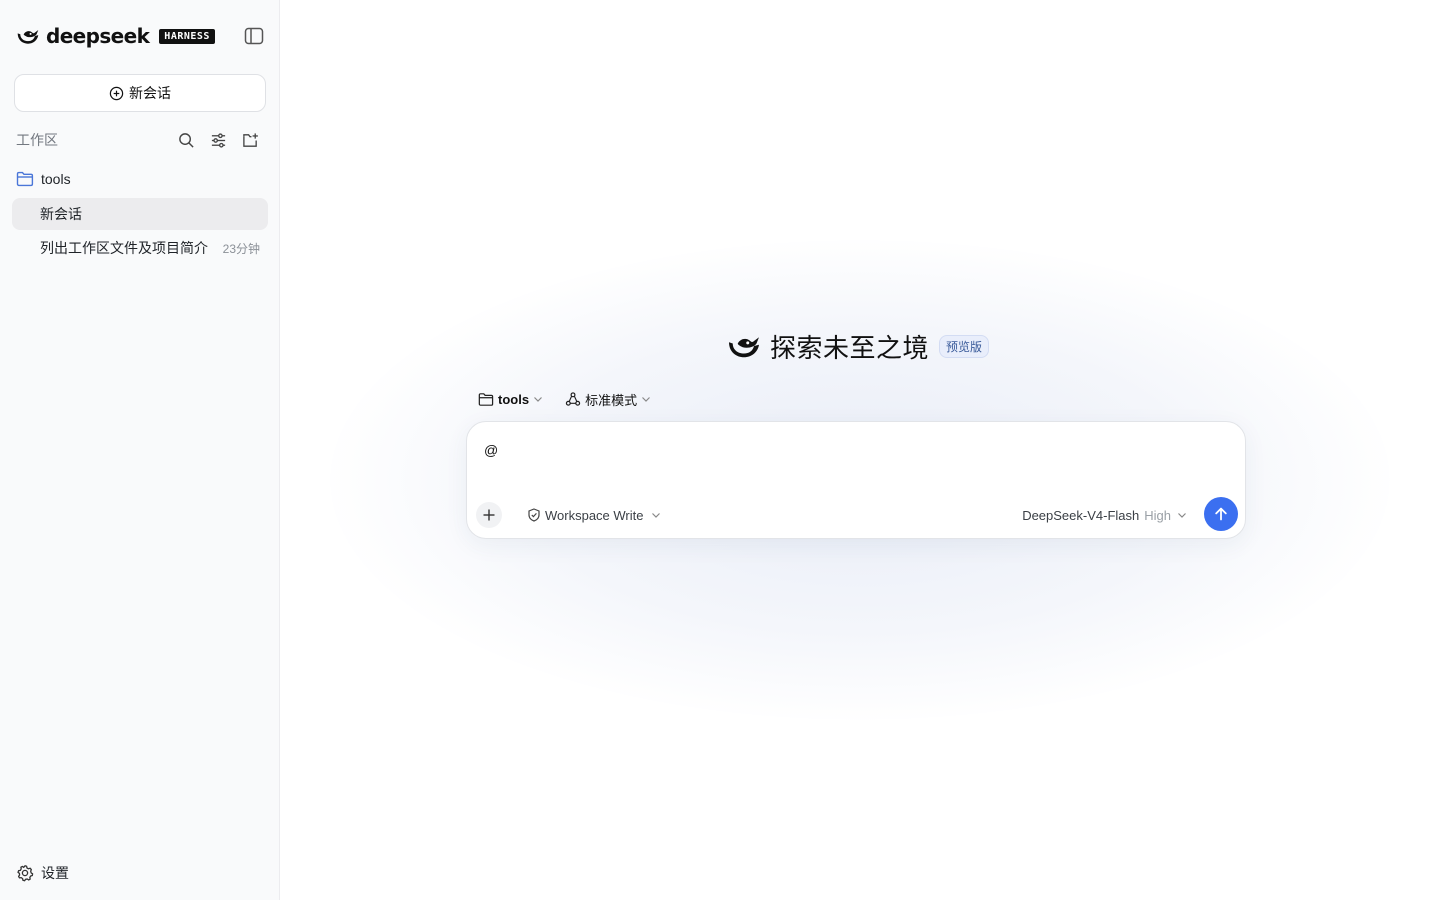 The width and height of the screenshot is (1440, 900). What do you see at coordinates (56, 179) in the screenshot?
I see `folder-name: tools` at bounding box center [56, 179].